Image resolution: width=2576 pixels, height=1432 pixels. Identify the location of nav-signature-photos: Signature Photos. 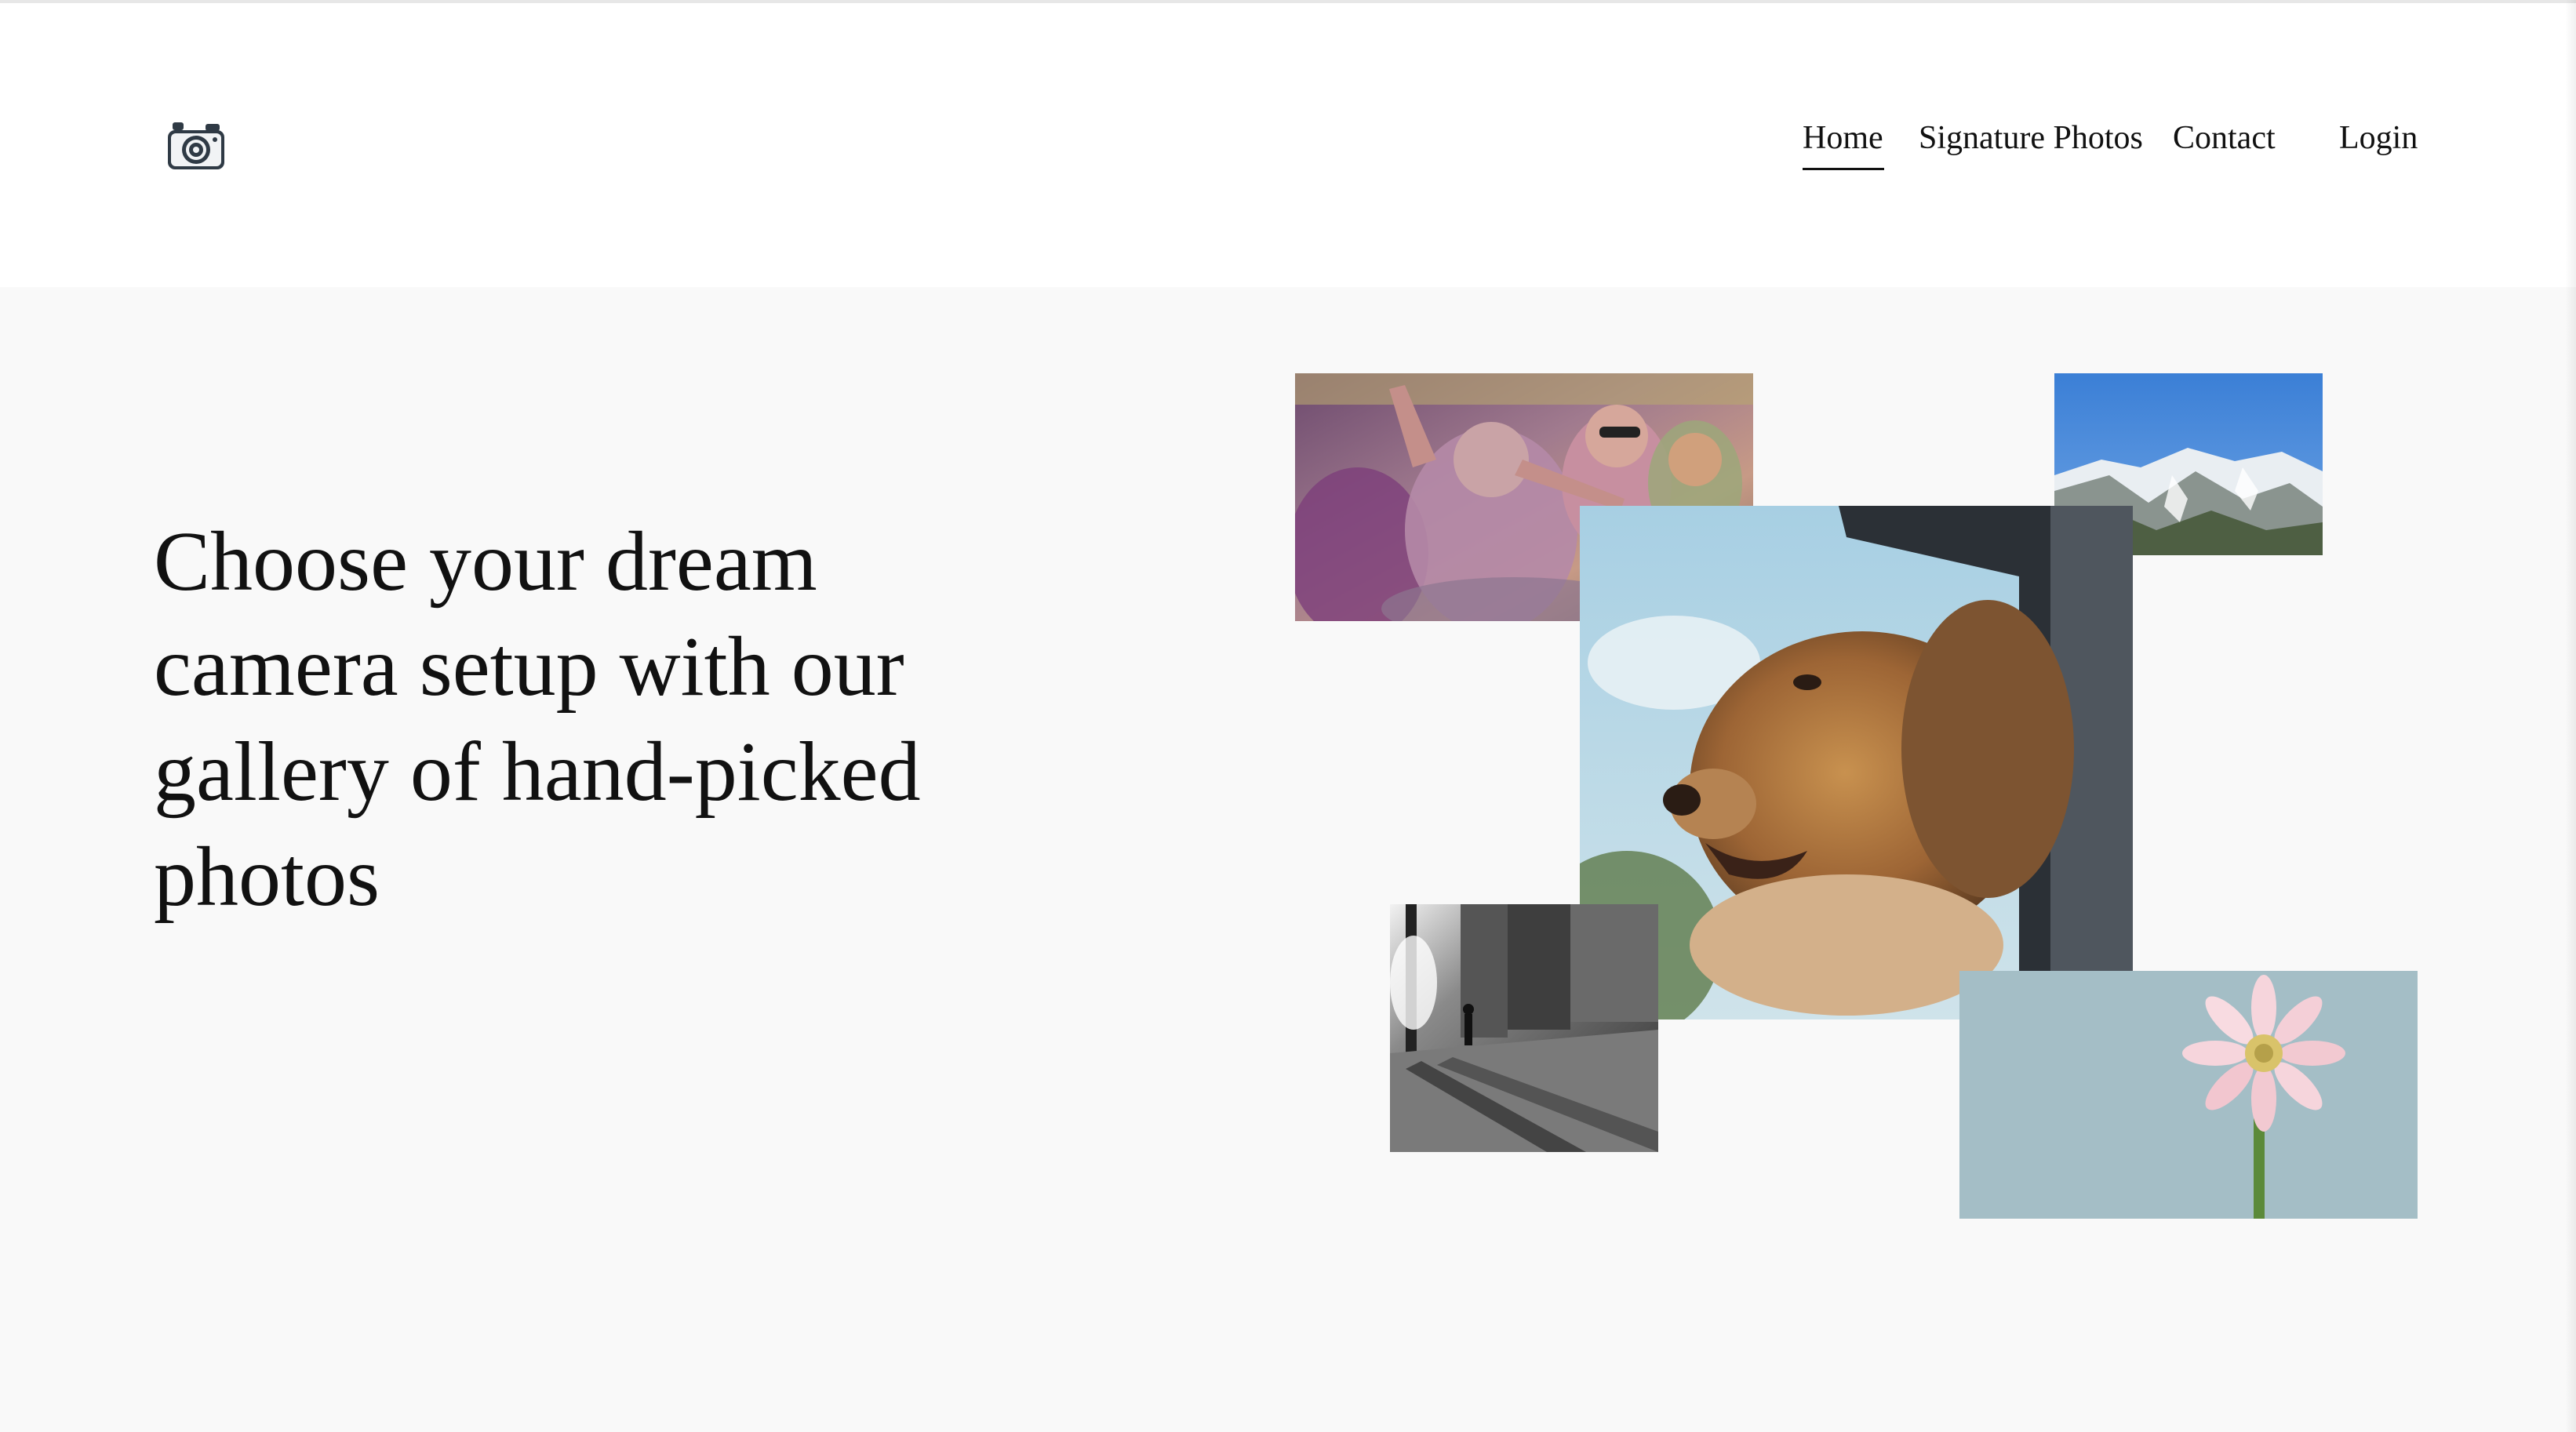
(2031, 138).